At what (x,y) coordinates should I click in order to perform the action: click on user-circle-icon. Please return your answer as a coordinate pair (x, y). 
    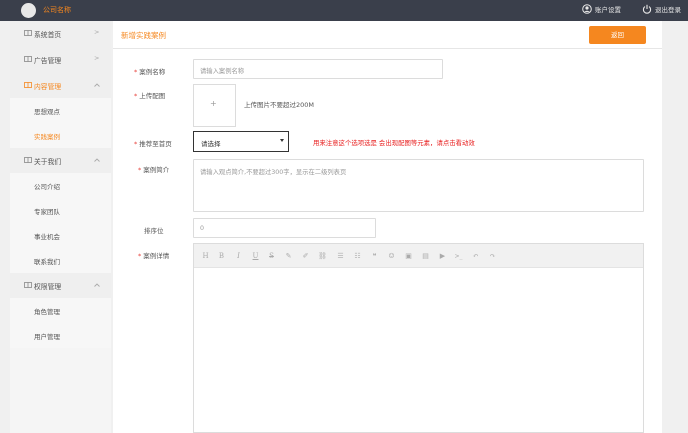
    Looking at the image, I should click on (587, 9).